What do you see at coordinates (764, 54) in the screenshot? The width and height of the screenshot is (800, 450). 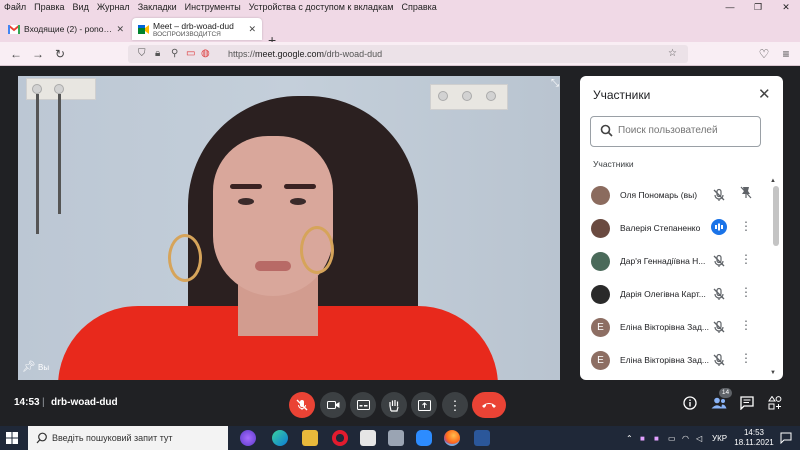 I see `pocket-icon: ♡` at bounding box center [764, 54].